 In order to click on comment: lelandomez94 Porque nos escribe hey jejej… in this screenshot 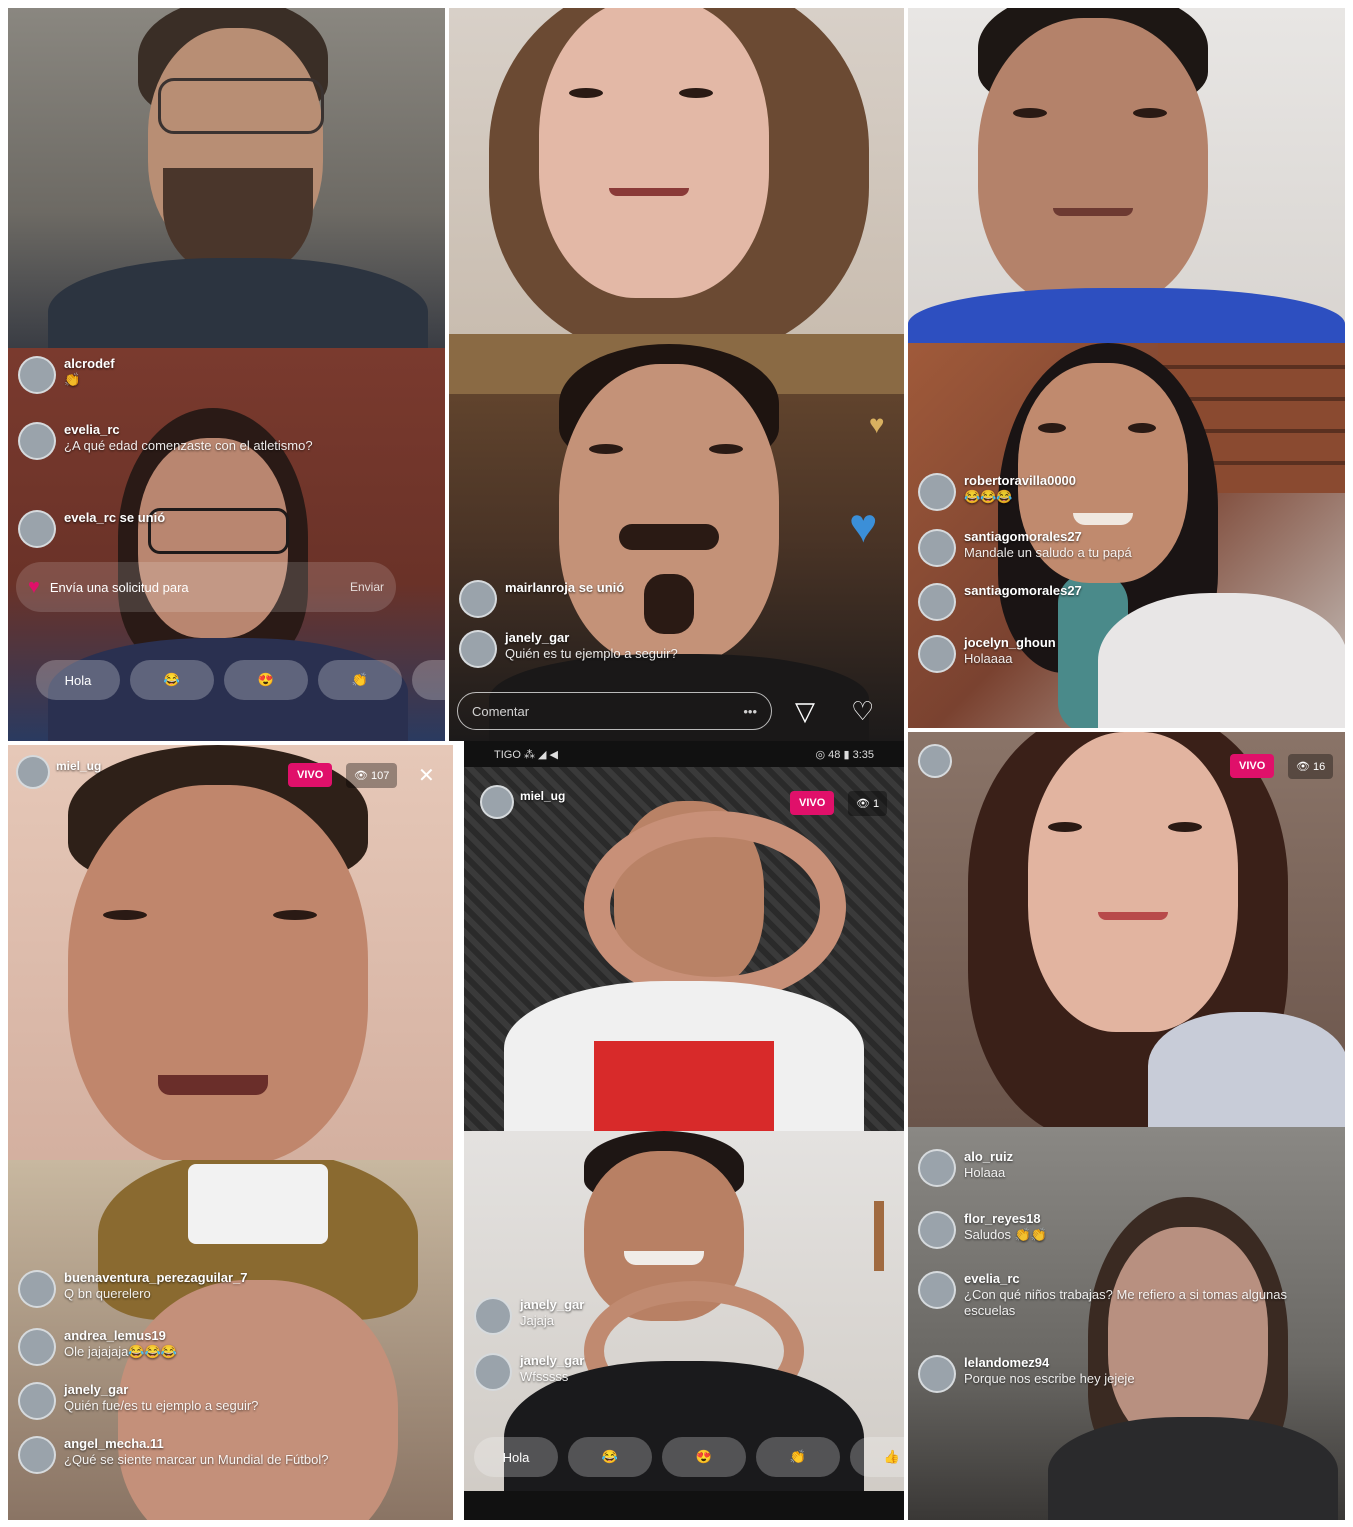, I will do `click(1119, 1374)`.